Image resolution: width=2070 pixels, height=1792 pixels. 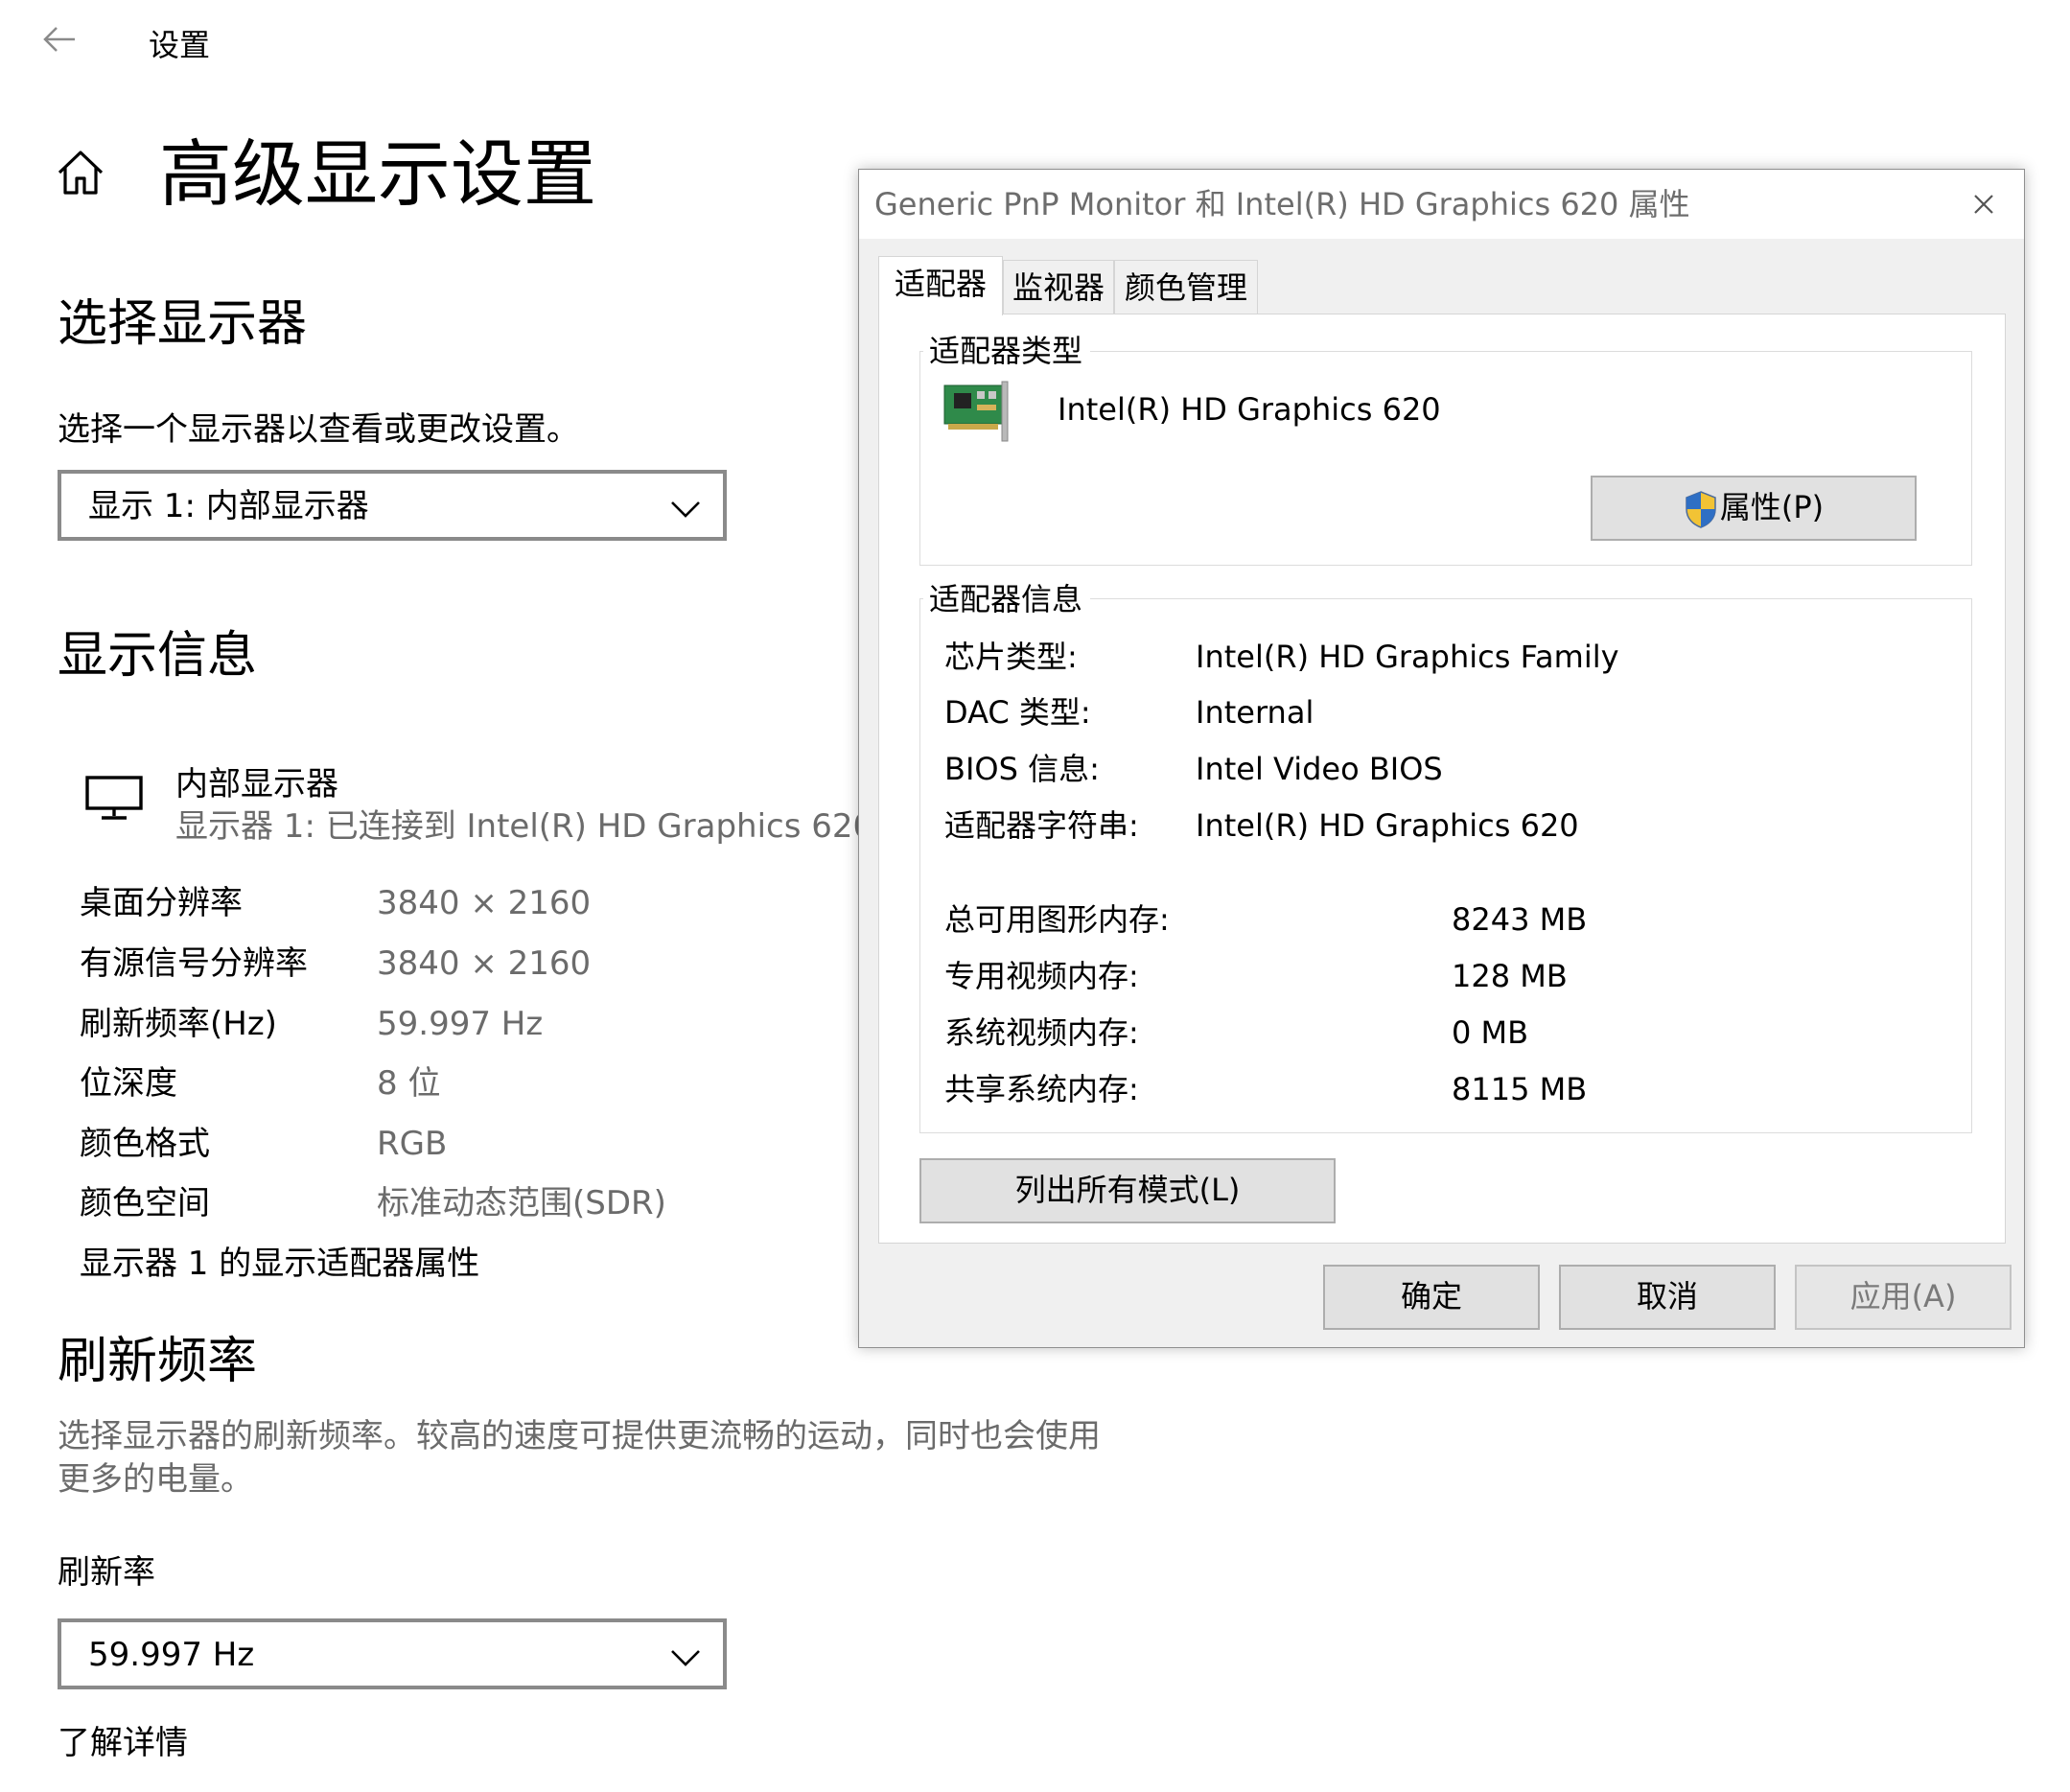 I want to click on adapter-info-group-label: 适配器信息, so click(x=1007, y=599).